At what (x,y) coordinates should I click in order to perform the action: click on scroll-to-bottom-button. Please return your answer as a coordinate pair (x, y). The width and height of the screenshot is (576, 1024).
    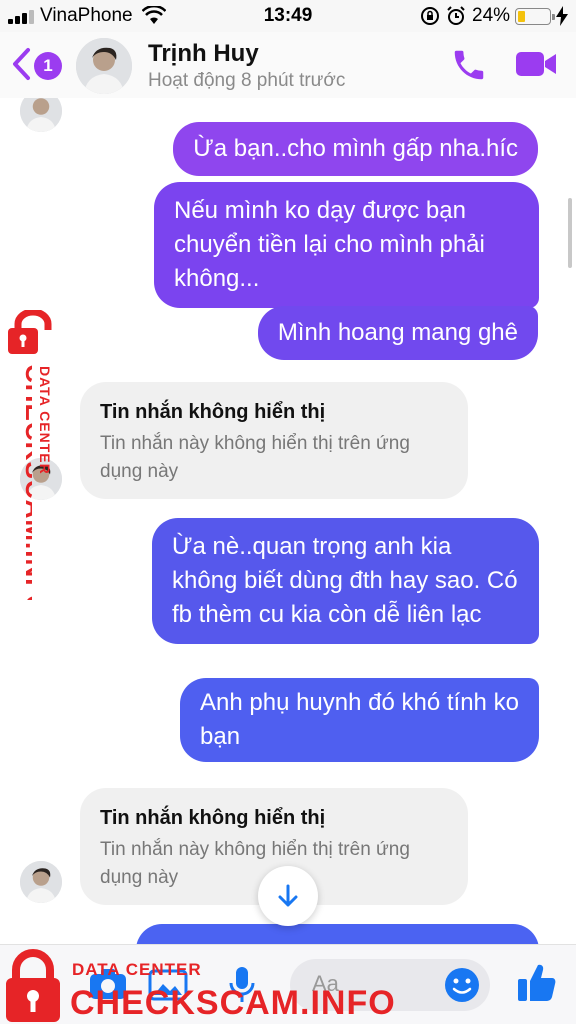
    Looking at the image, I should click on (288, 896).